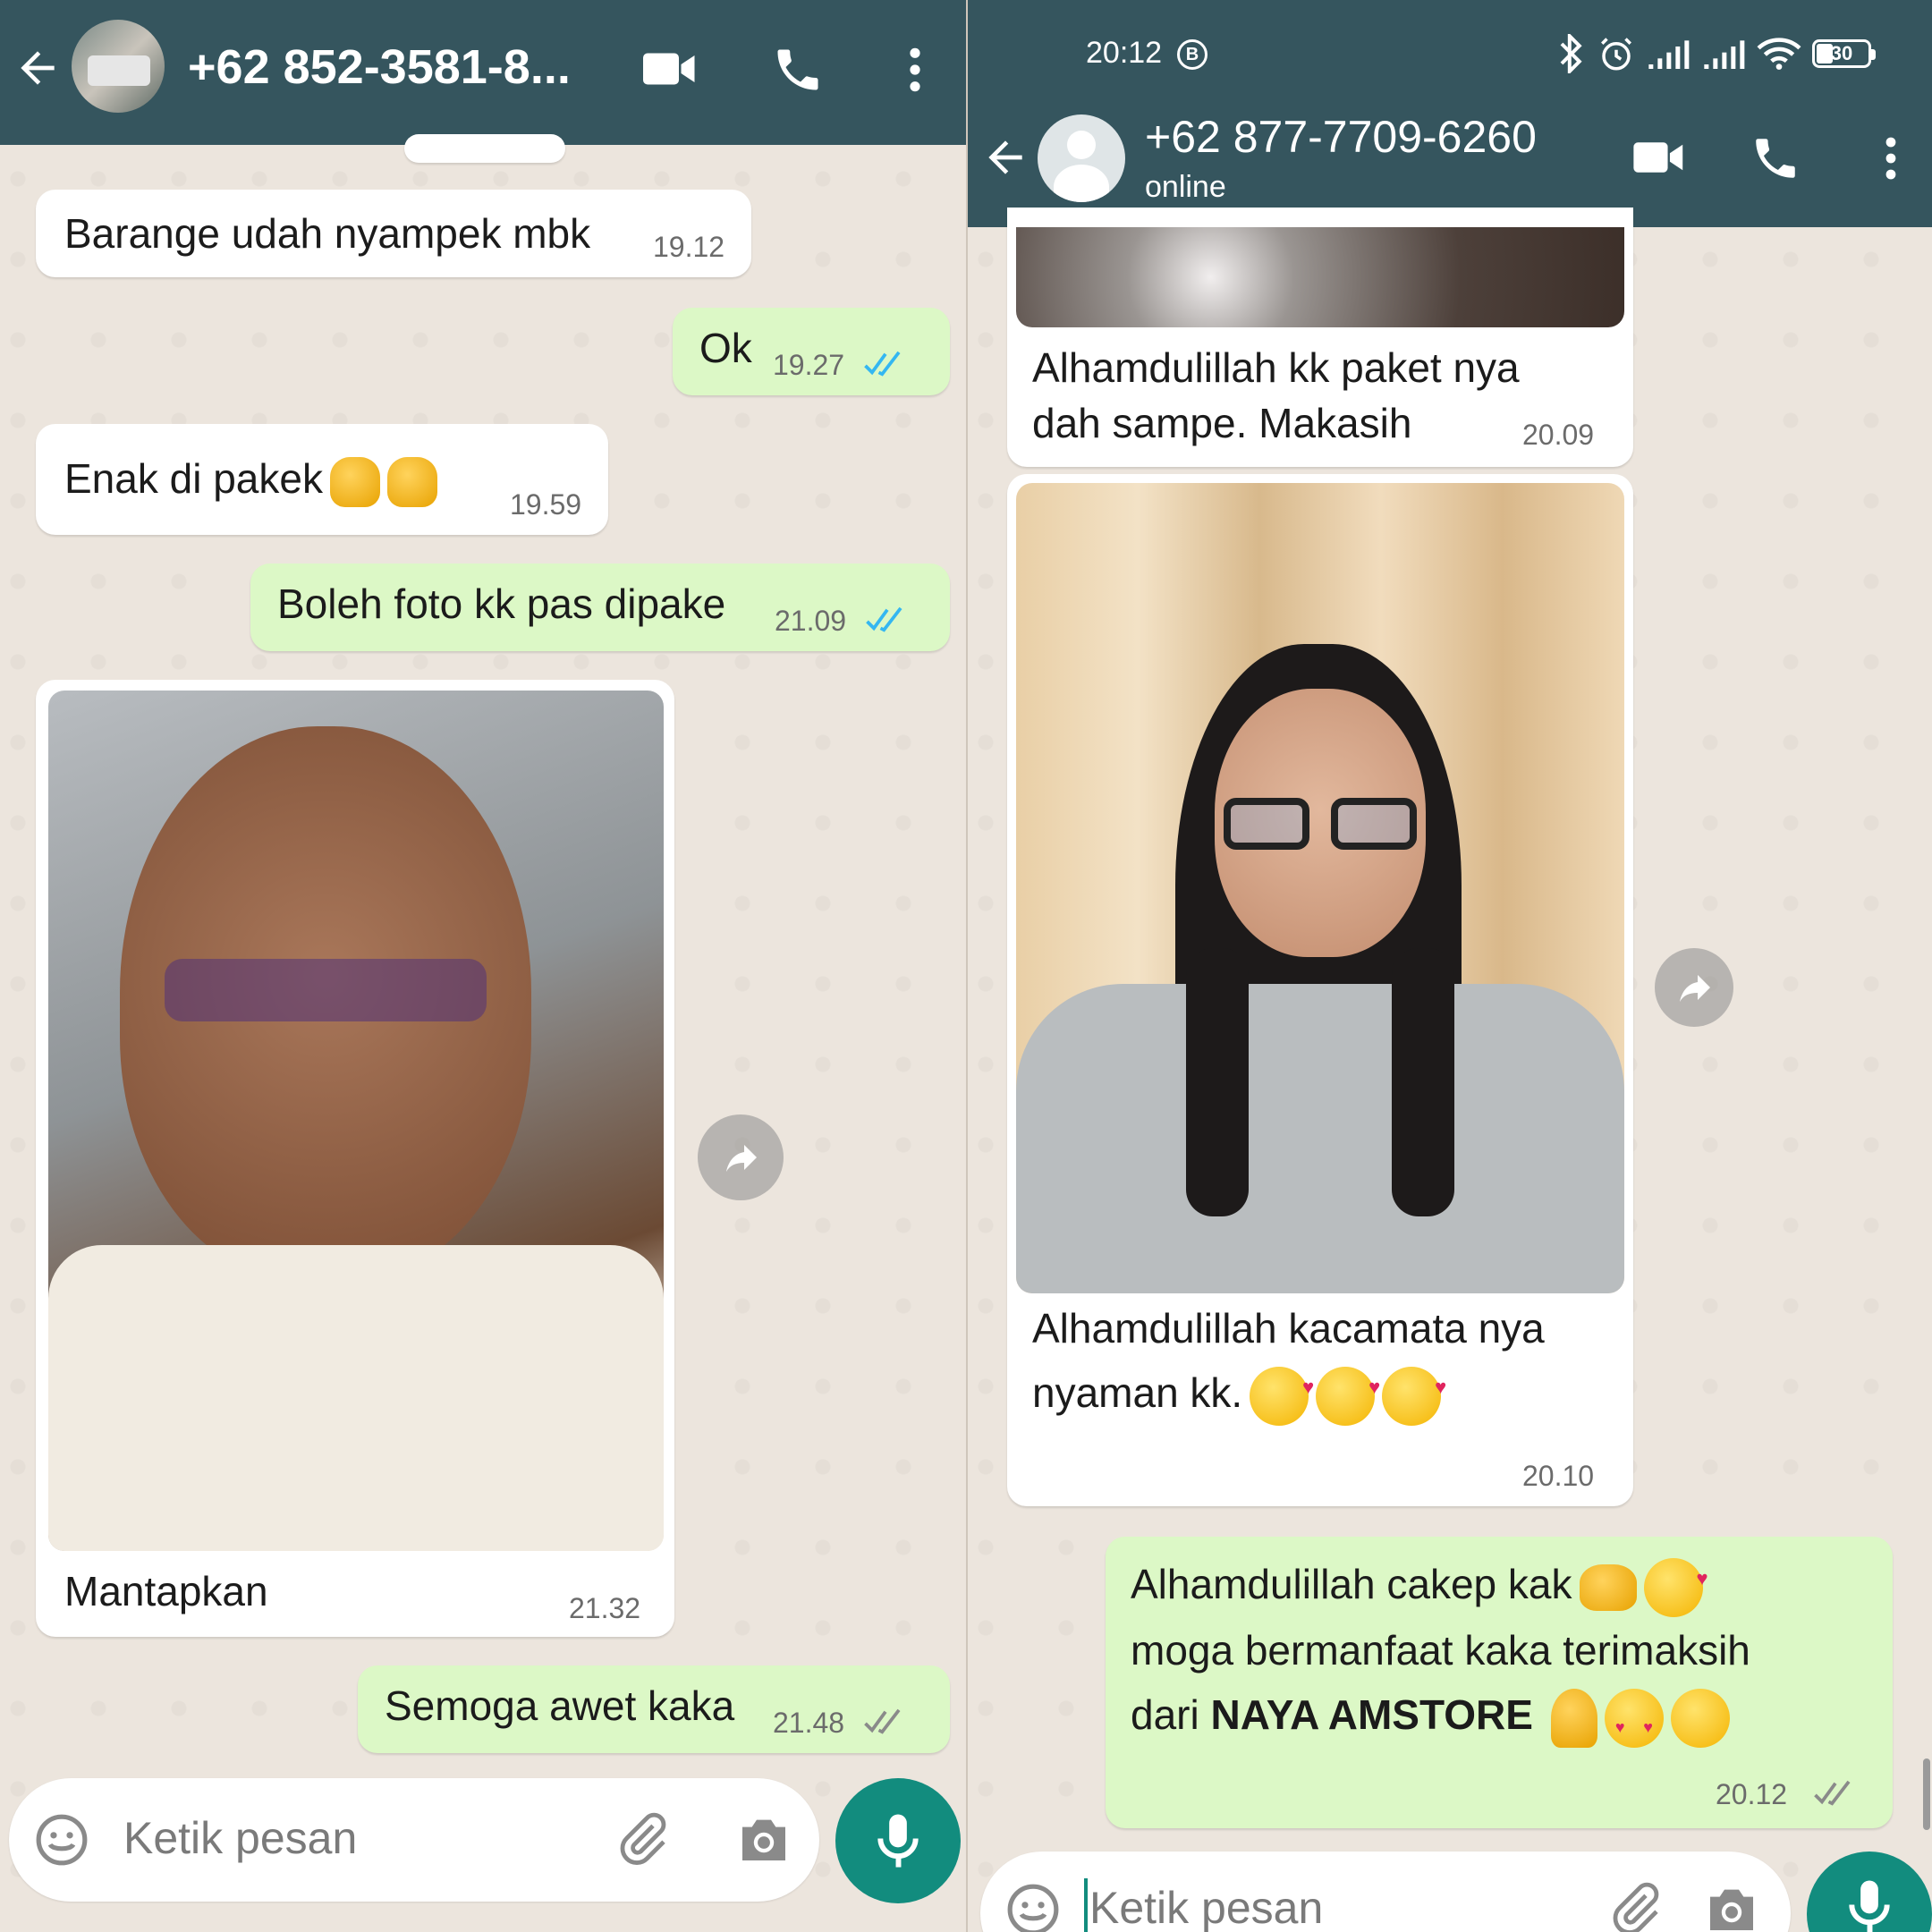 This screenshot has height=1932, width=1932. I want to click on message-time: 20.09, so click(1558, 435).